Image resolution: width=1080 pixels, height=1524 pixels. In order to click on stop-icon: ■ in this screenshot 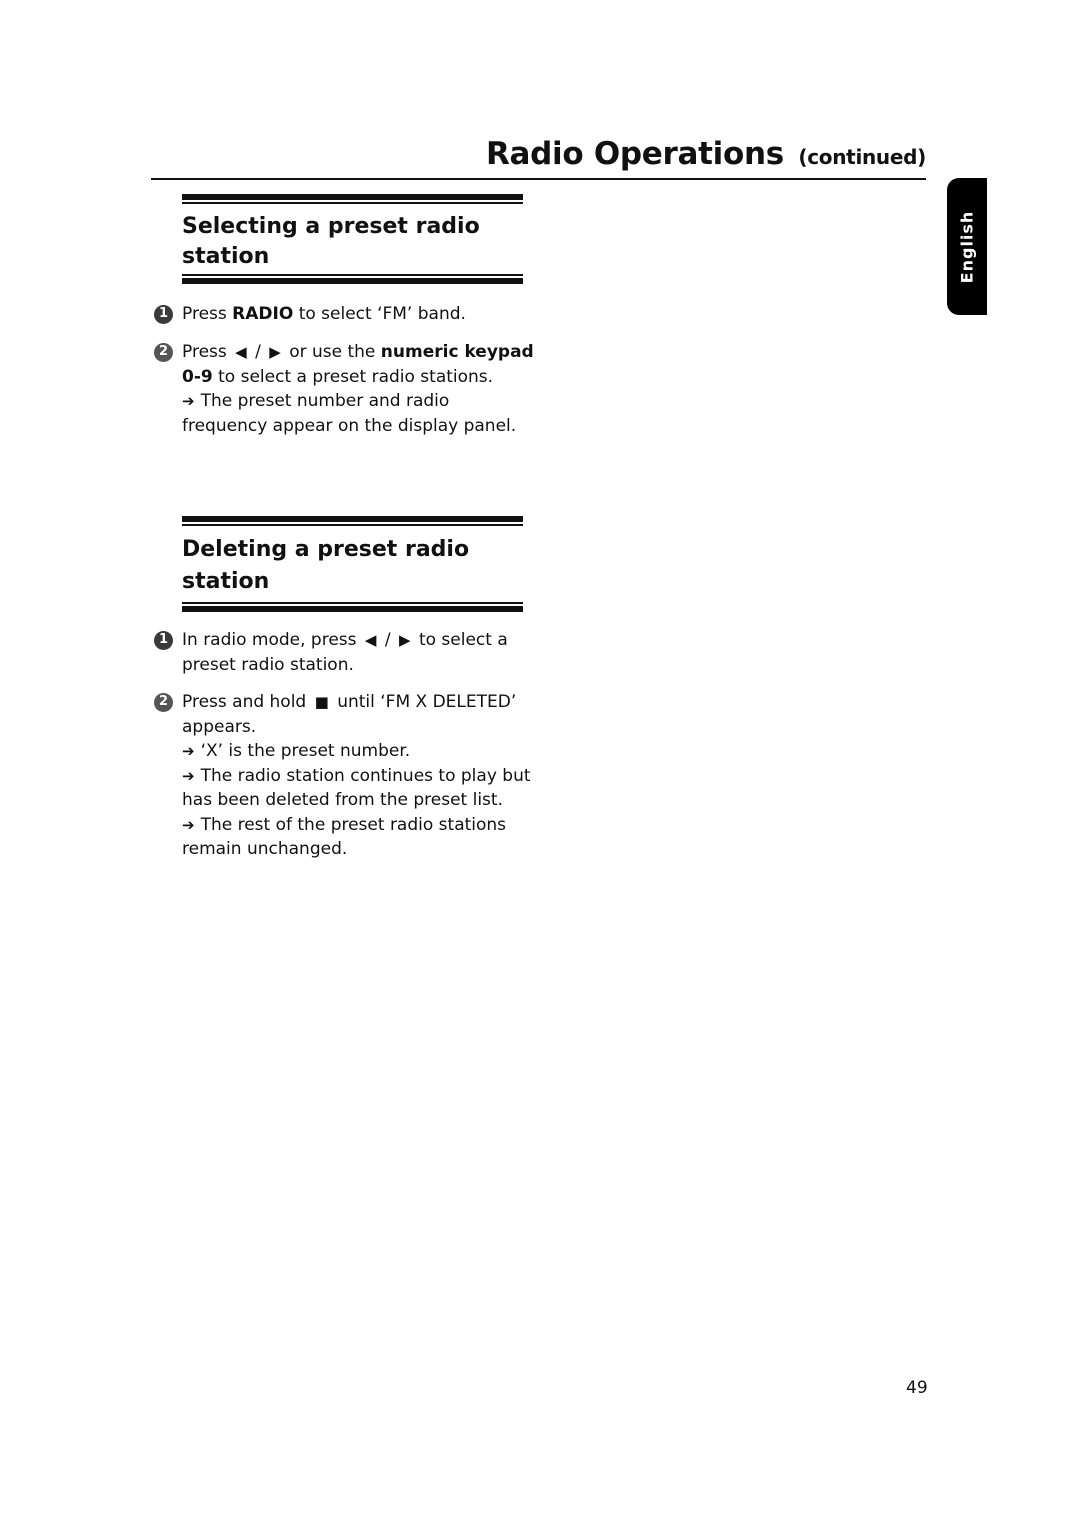, I will do `click(321, 702)`.